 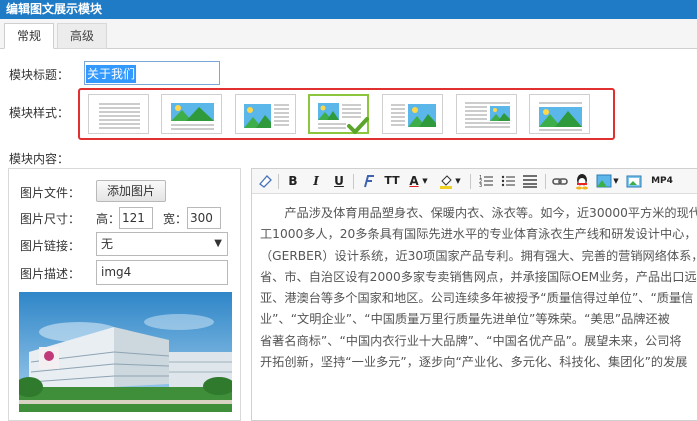 What do you see at coordinates (136, 218) in the screenshot?
I see `height-input: 121` at bounding box center [136, 218].